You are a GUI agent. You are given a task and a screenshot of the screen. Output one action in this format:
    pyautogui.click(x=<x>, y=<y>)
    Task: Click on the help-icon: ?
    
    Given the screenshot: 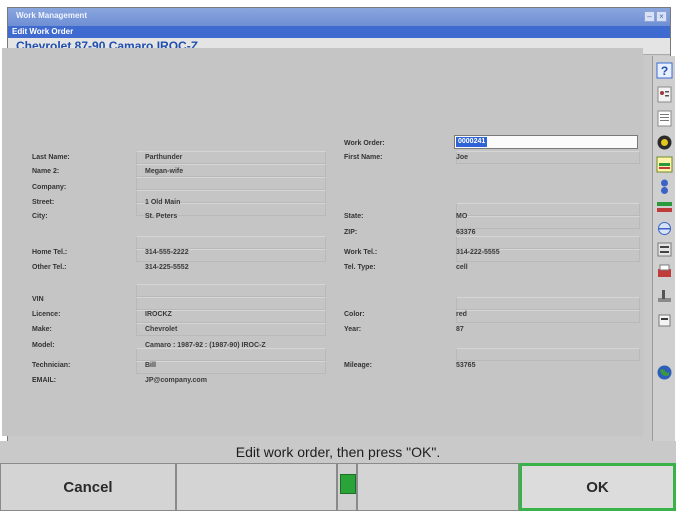 What is the action you would take?
    pyautogui.click(x=664, y=70)
    